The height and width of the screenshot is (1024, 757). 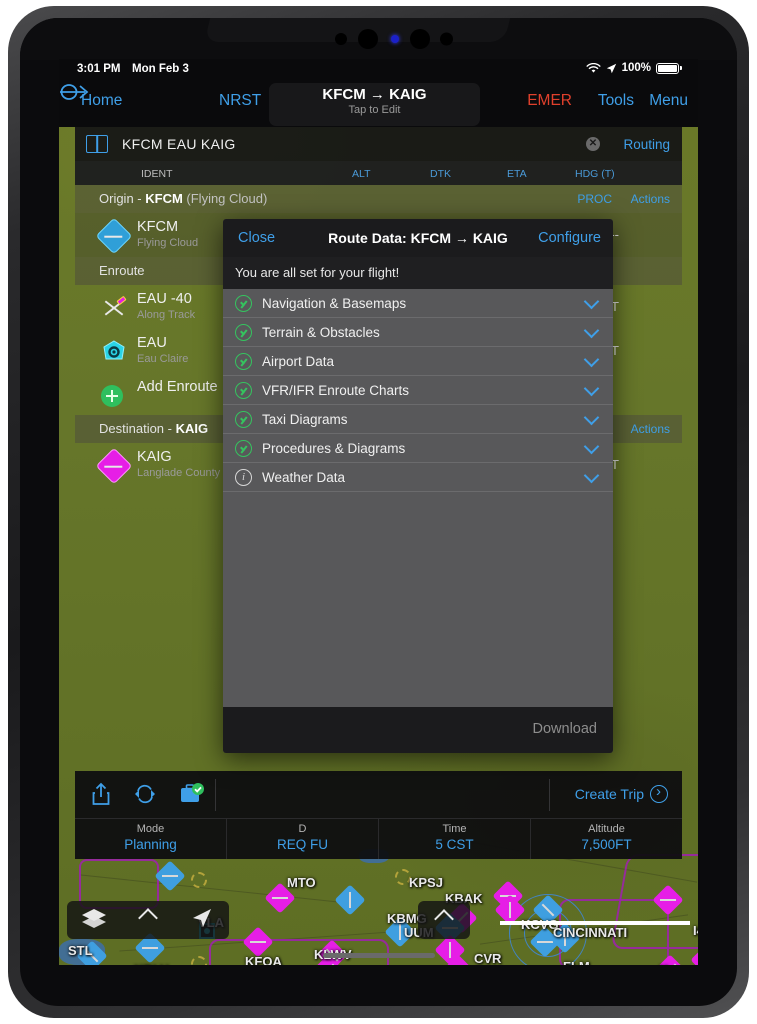 What do you see at coordinates (418, 238) in the screenshot?
I see `modal-header: Close Route Data: KFCM → KAIG Configure` at bounding box center [418, 238].